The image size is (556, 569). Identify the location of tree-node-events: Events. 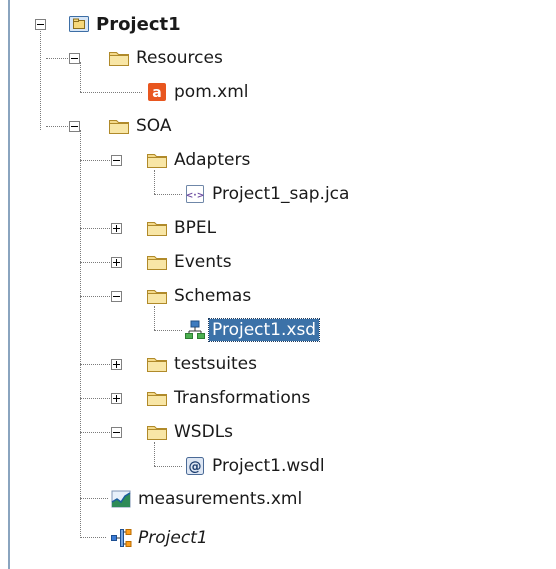
(189, 262).